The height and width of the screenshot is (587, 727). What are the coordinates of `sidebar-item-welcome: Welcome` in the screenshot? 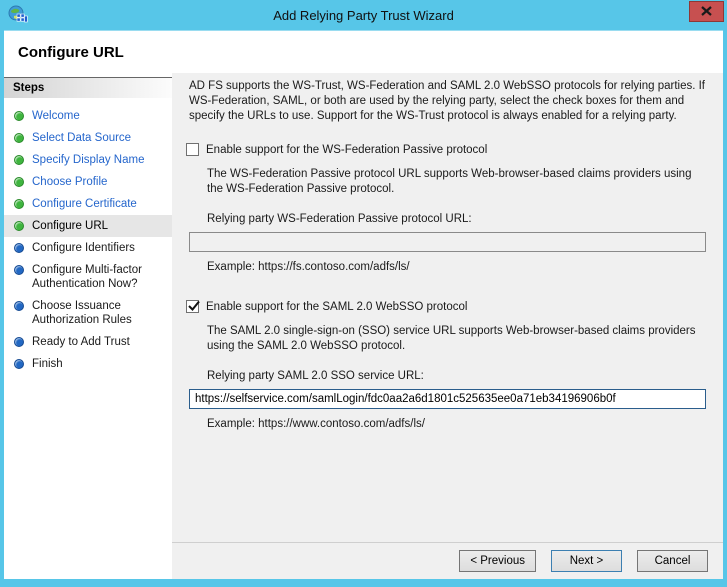 It's located at (88, 116).